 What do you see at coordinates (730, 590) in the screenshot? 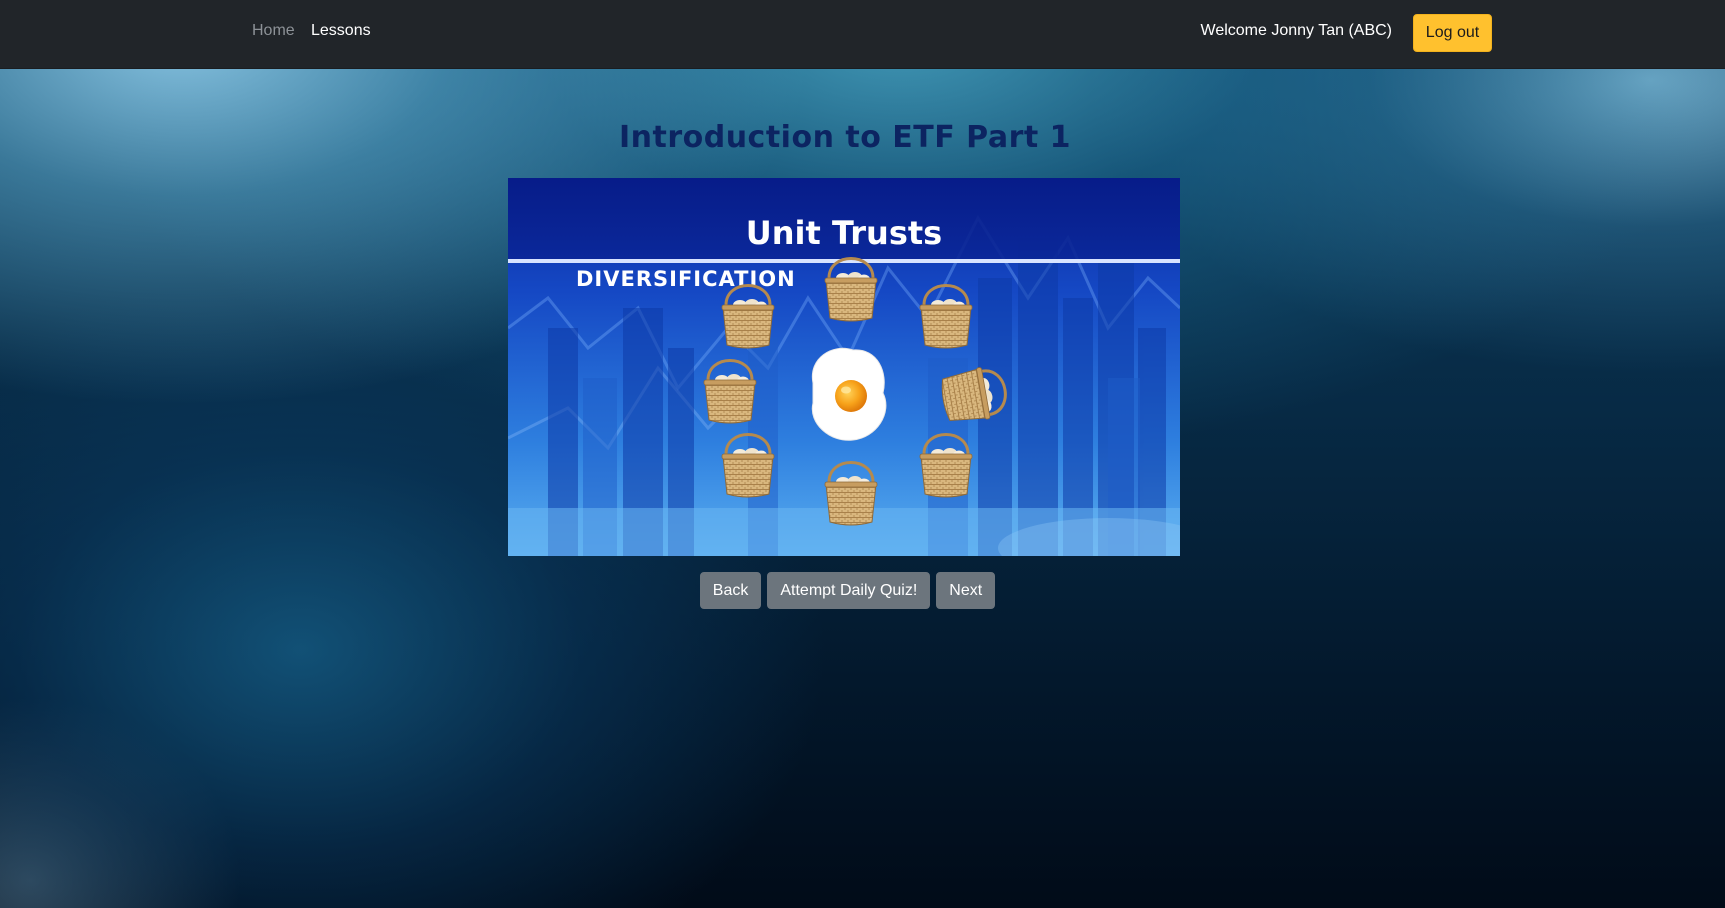
I see `back-button: Back` at bounding box center [730, 590].